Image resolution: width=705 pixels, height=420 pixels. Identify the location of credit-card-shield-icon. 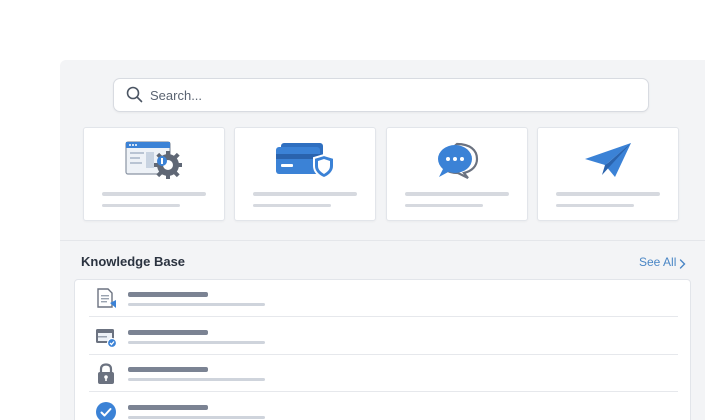
(305, 161).